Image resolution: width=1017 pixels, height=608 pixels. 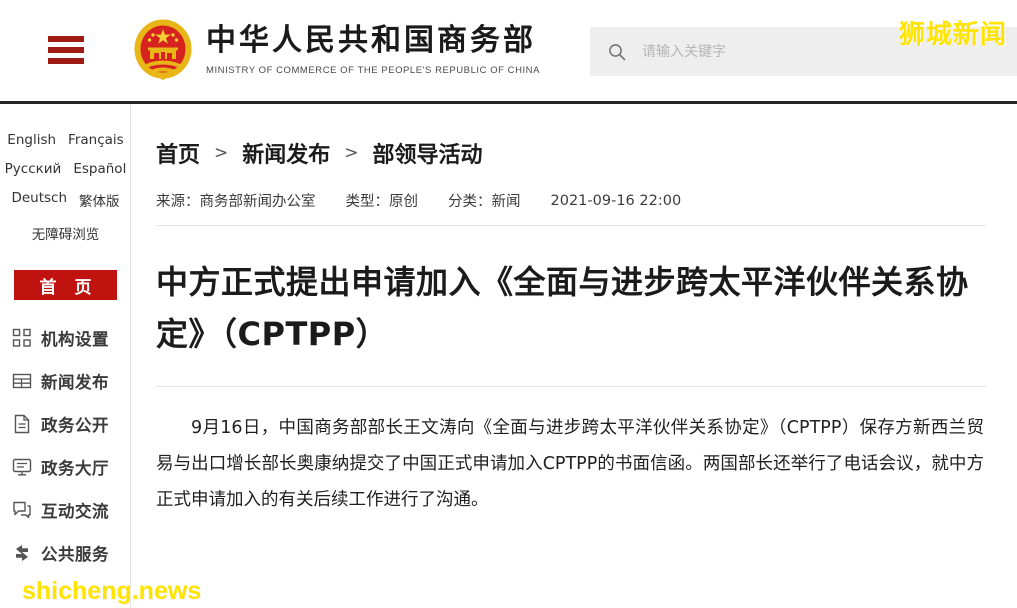 What do you see at coordinates (163, 52) in the screenshot?
I see `national-emblem-icon` at bounding box center [163, 52].